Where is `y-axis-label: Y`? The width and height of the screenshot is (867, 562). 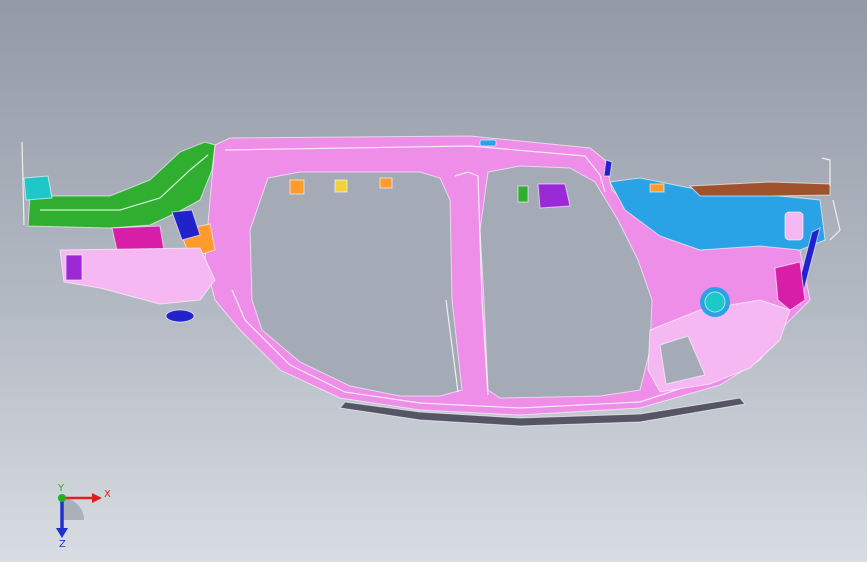
y-axis-label: Y is located at coordinates (61, 488).